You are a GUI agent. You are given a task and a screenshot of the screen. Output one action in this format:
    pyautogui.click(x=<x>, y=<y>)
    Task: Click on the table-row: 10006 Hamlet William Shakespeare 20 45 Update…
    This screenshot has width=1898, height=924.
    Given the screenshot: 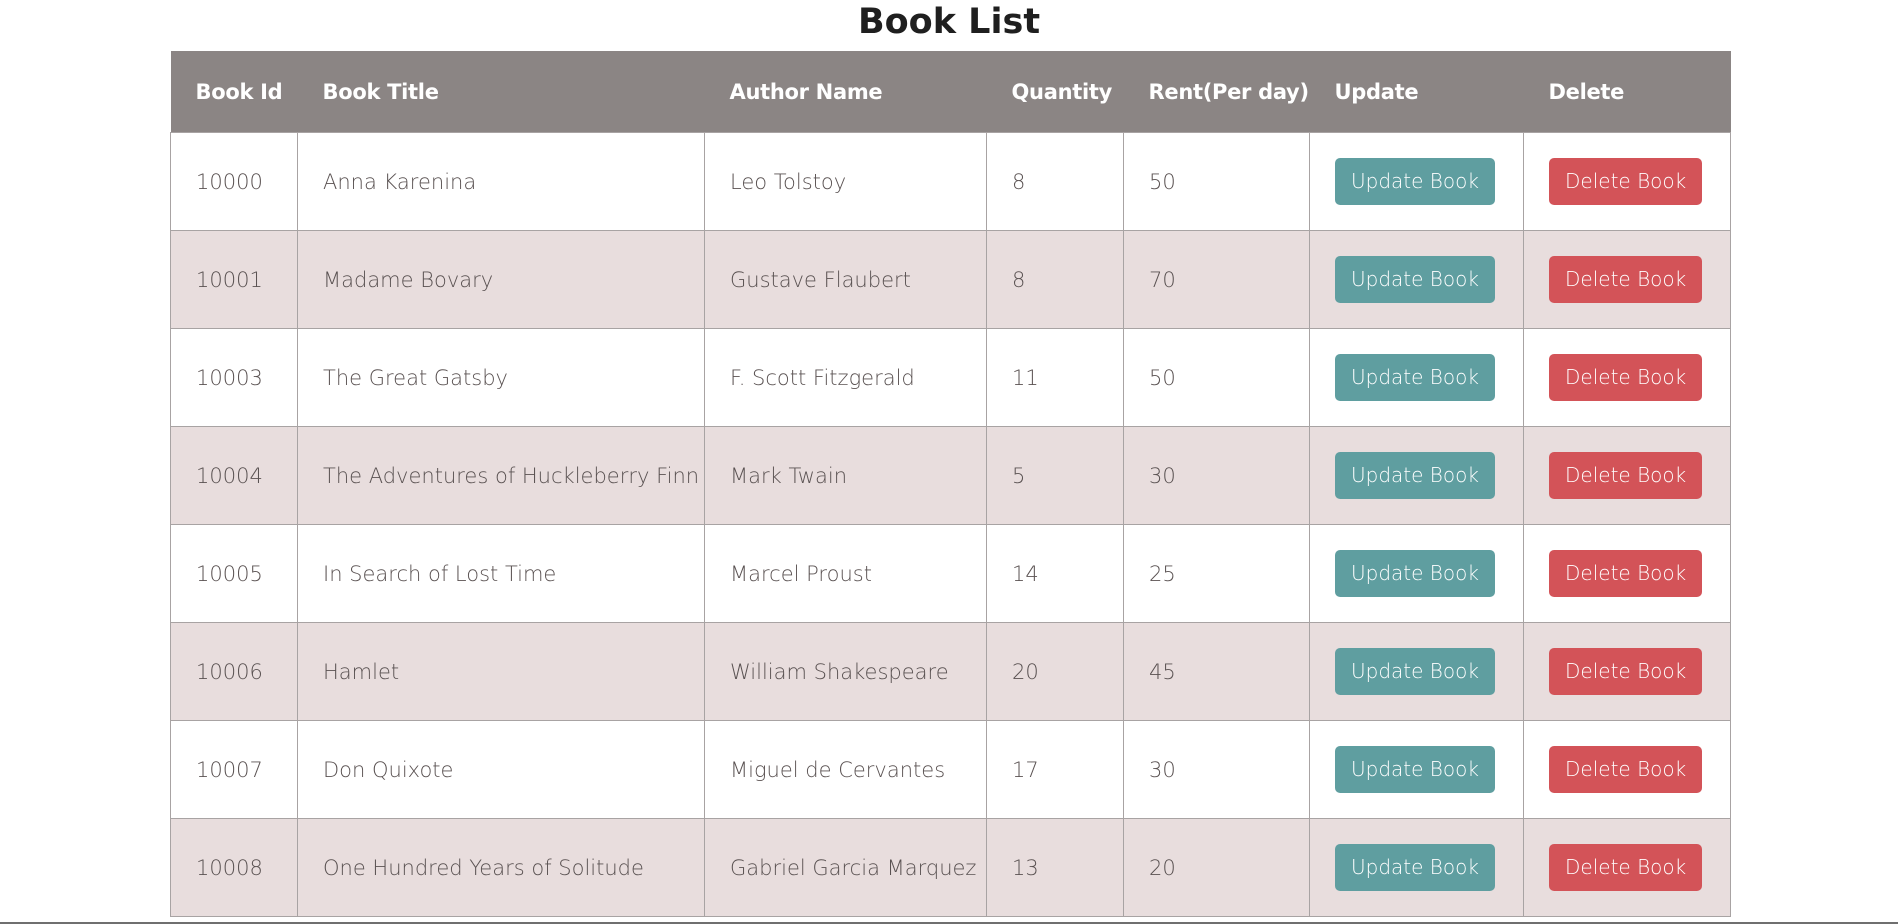 What is the action you would take?
    pyautogui.click(x=950, y=671)
    